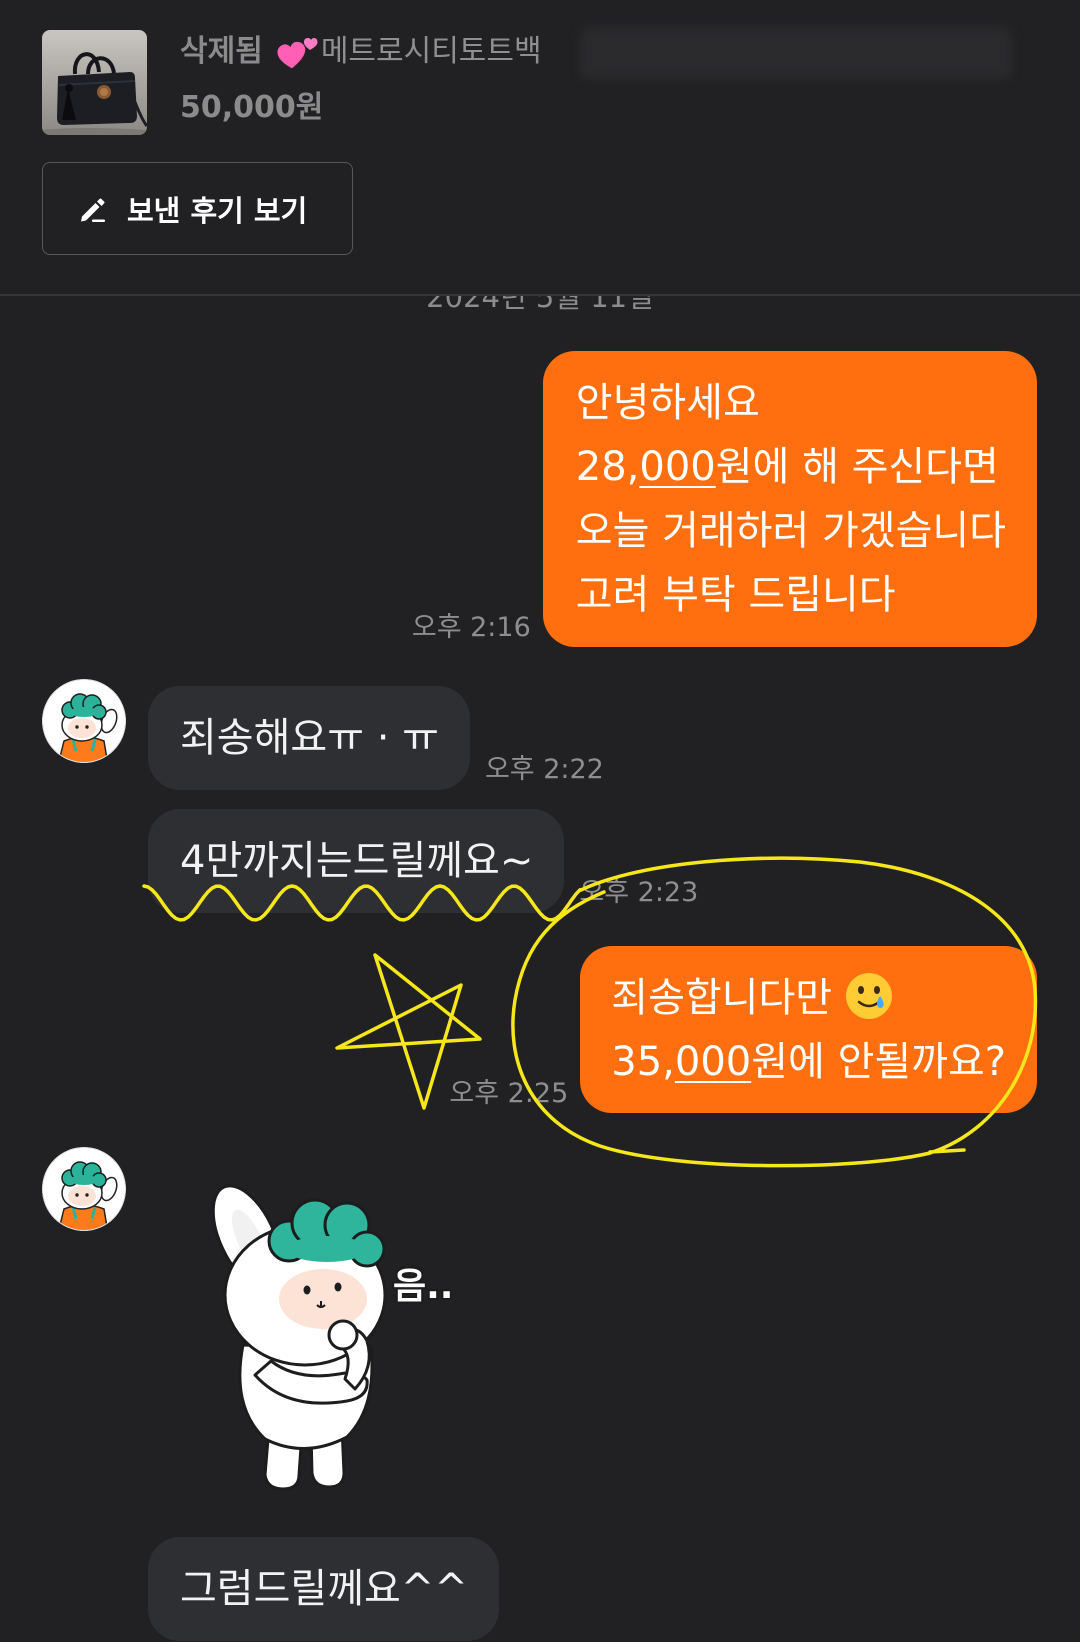 This screenshot has width=1080, height=1642. I want to click on received-message-bubble: 그럼드릴께요^^, so click(323, 1589).